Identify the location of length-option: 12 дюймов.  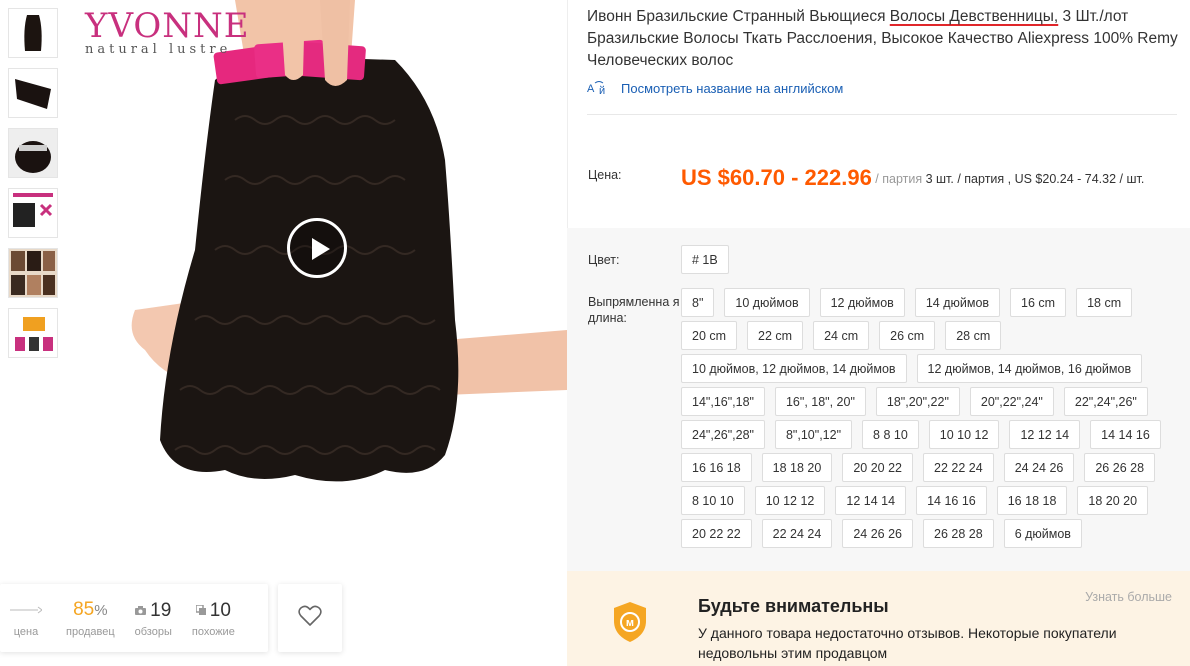
(862, 302).